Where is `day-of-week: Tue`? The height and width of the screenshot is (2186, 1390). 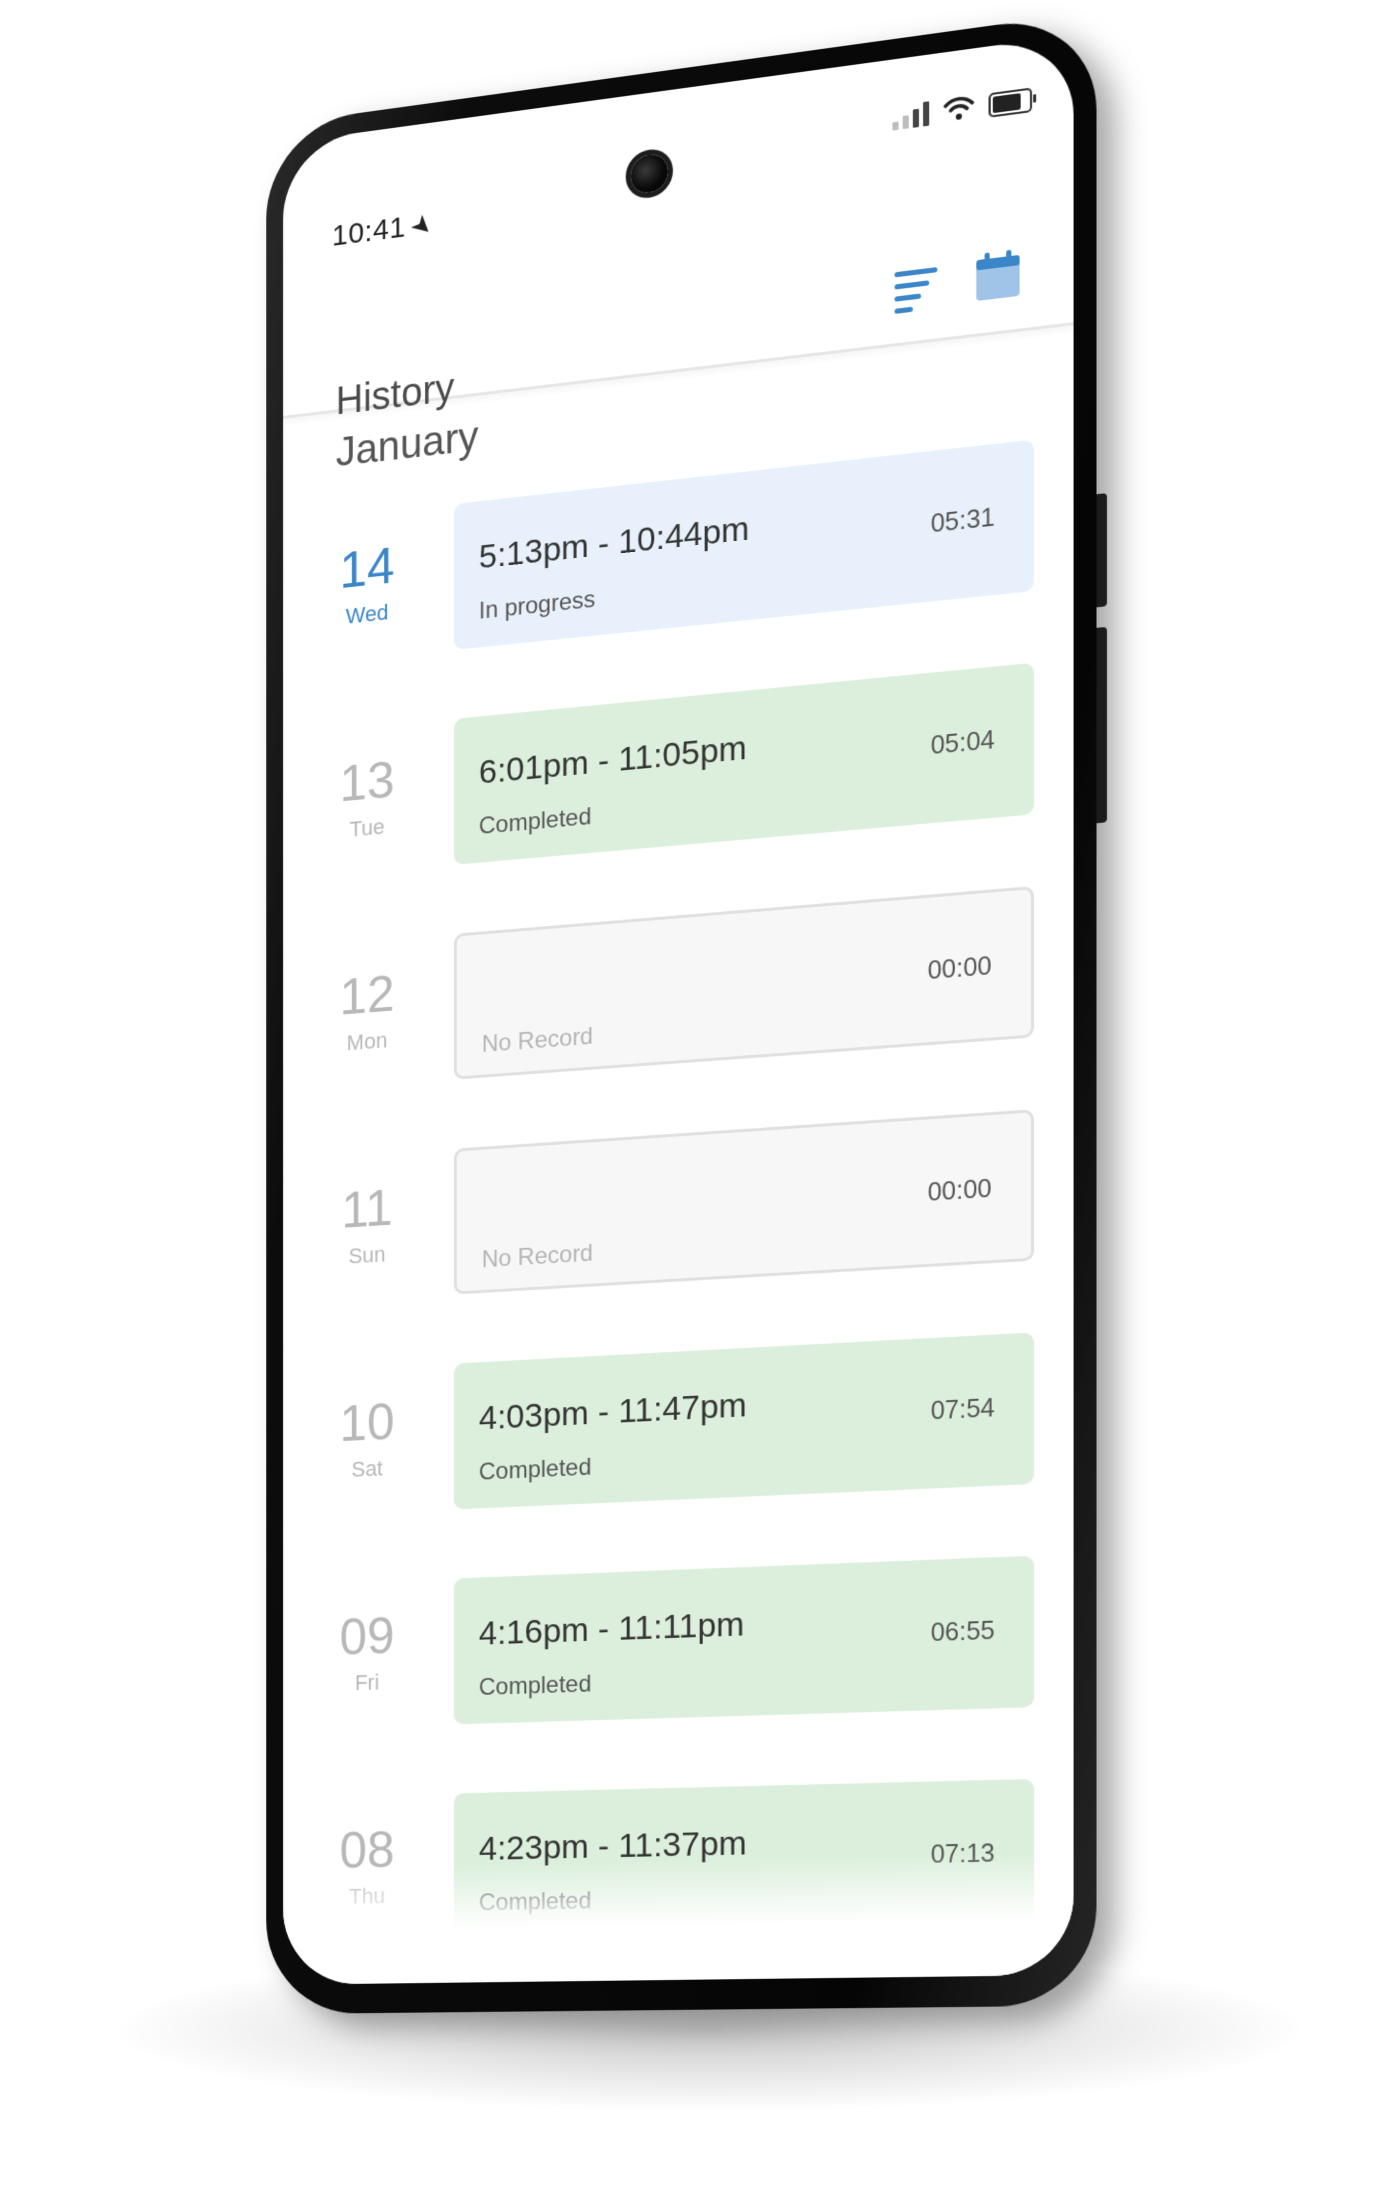
day-of-week: Tue is located at coordinates (367, 827).